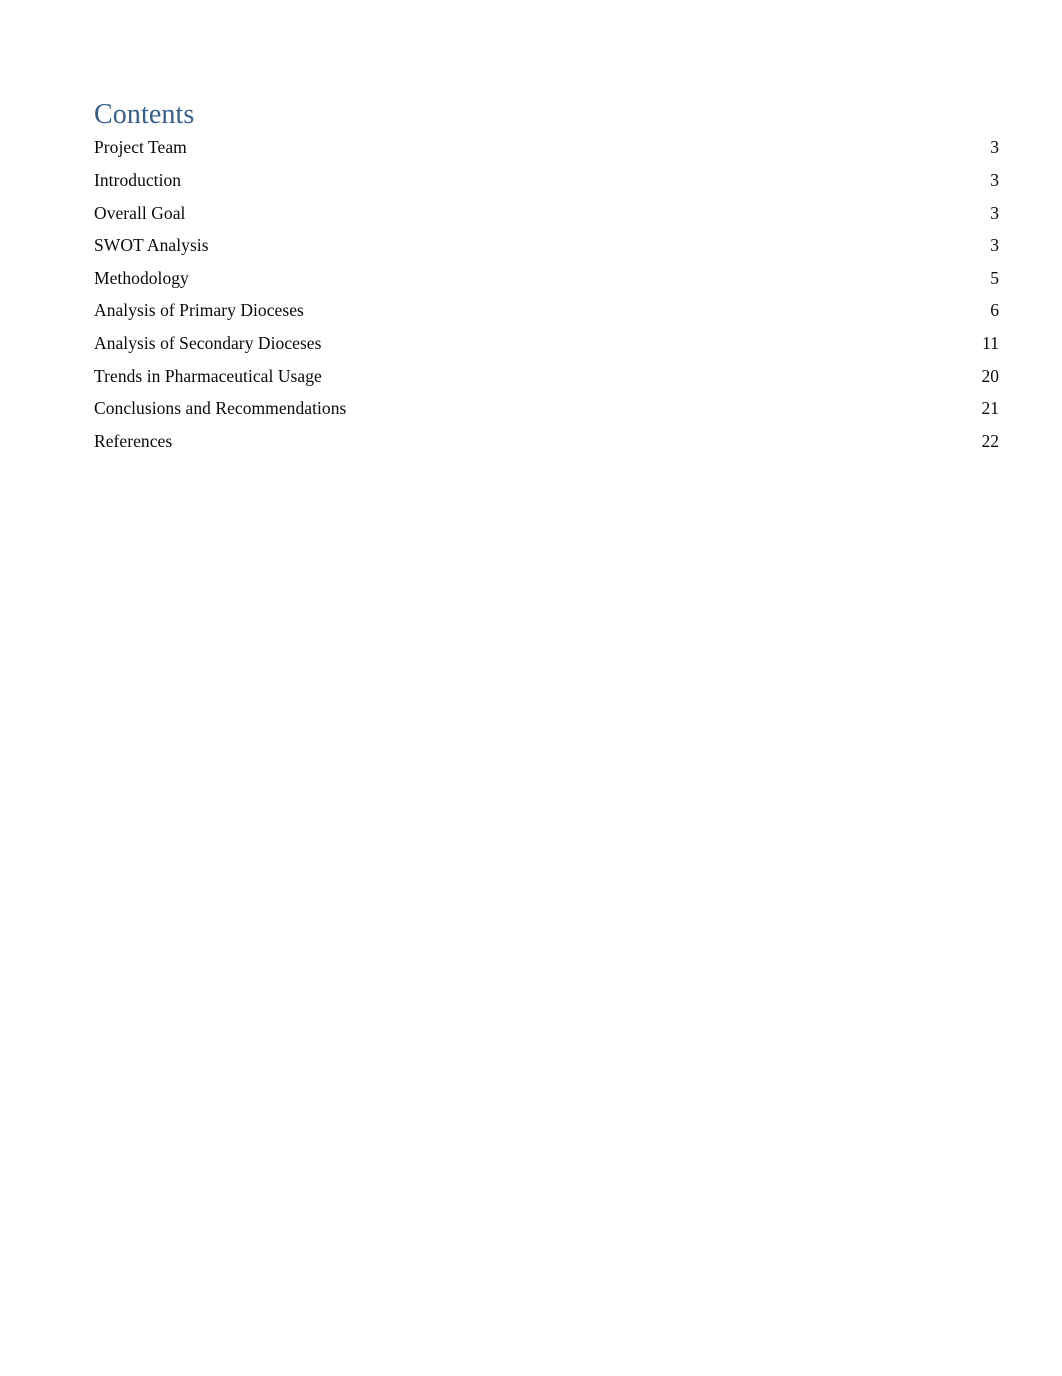  I want to click on toc-entry-project-team: Project Team 3, so click(546, 155).